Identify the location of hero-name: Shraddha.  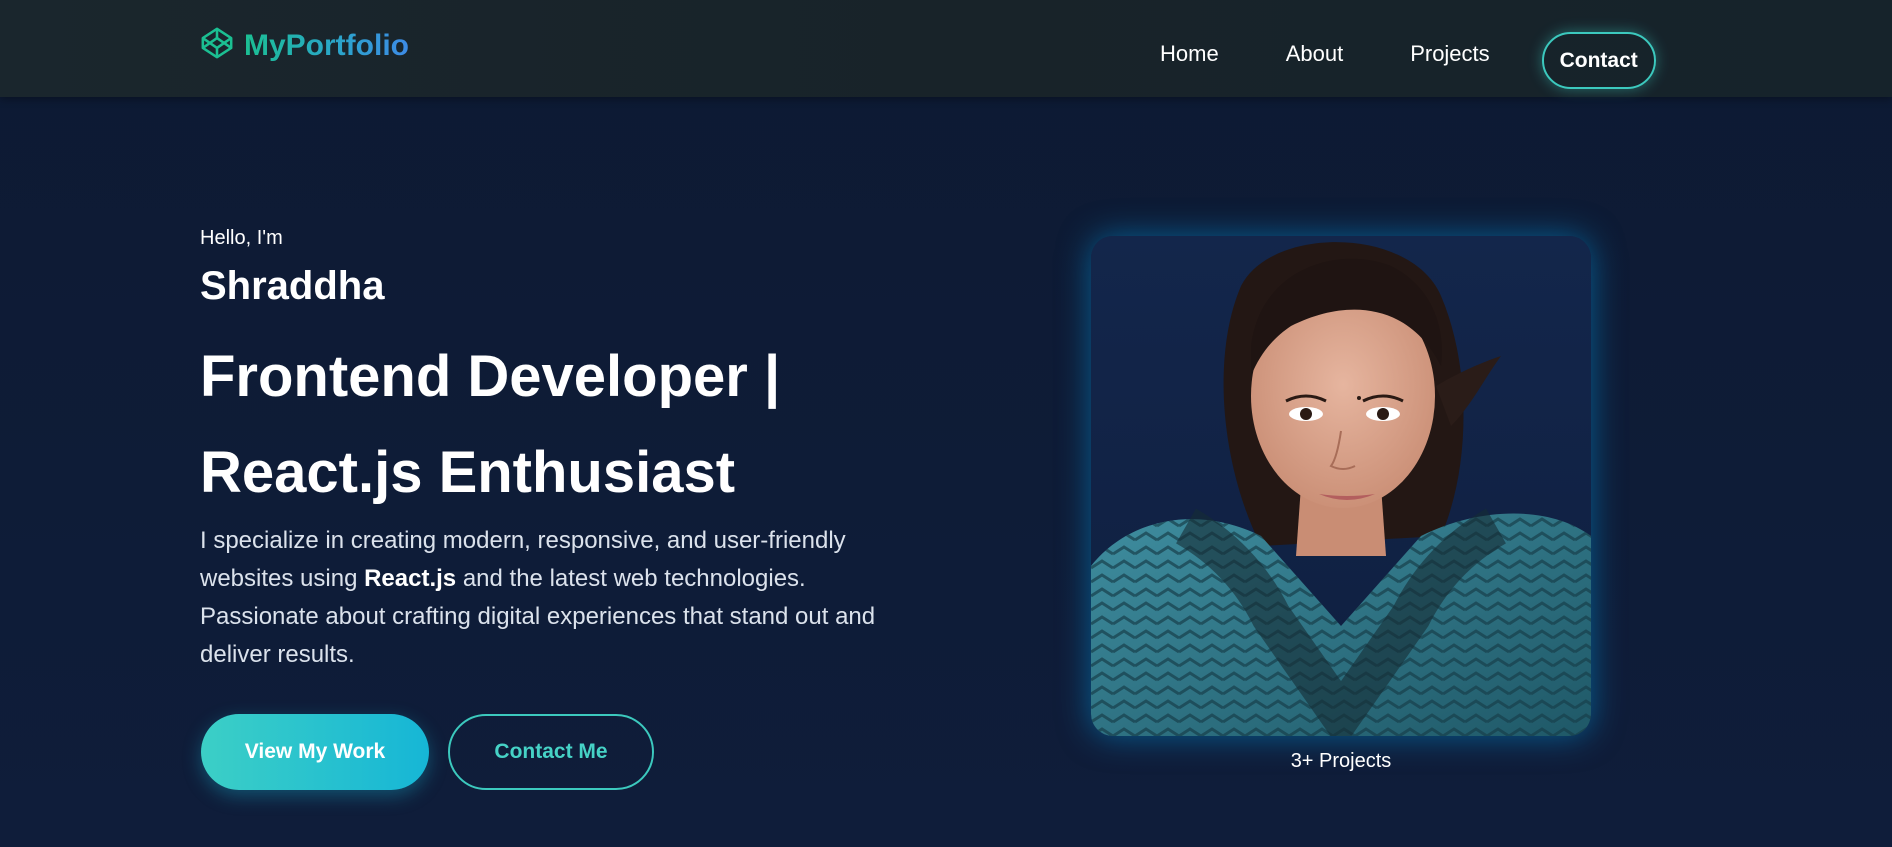
(292, 286).